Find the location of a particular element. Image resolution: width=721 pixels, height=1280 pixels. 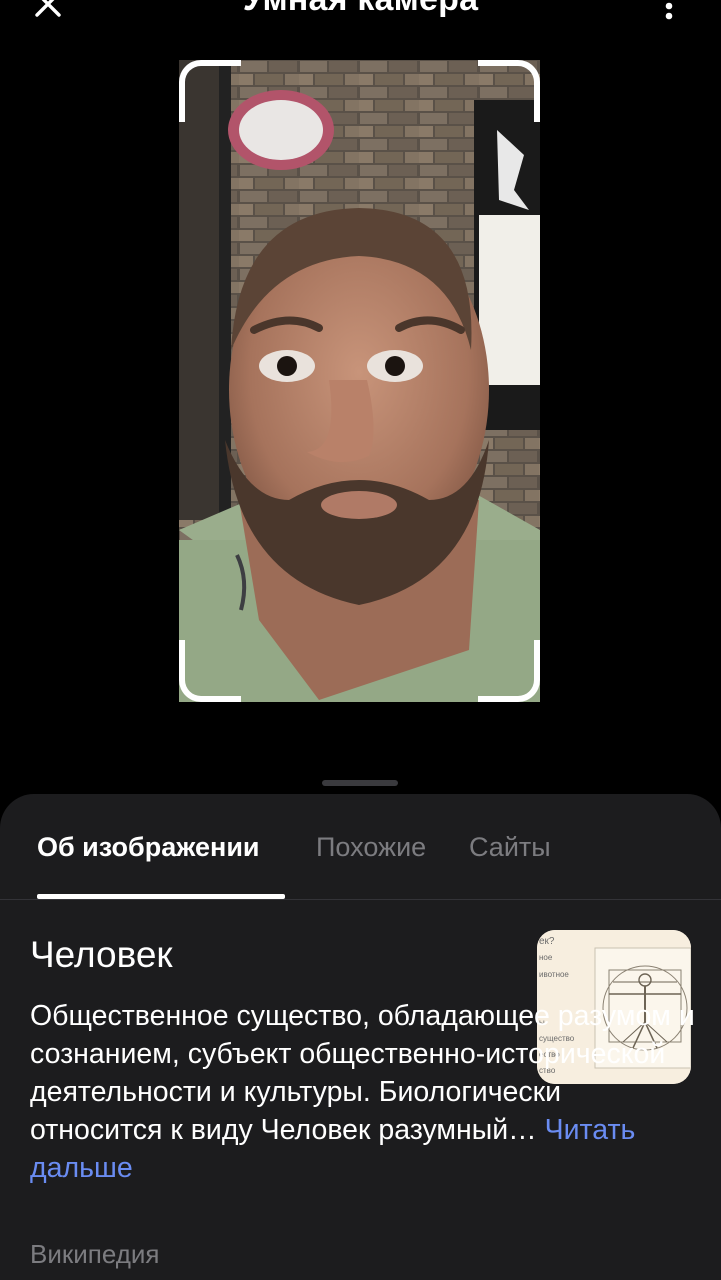

page-title: Умная камера is located at coordinates (360, 9).